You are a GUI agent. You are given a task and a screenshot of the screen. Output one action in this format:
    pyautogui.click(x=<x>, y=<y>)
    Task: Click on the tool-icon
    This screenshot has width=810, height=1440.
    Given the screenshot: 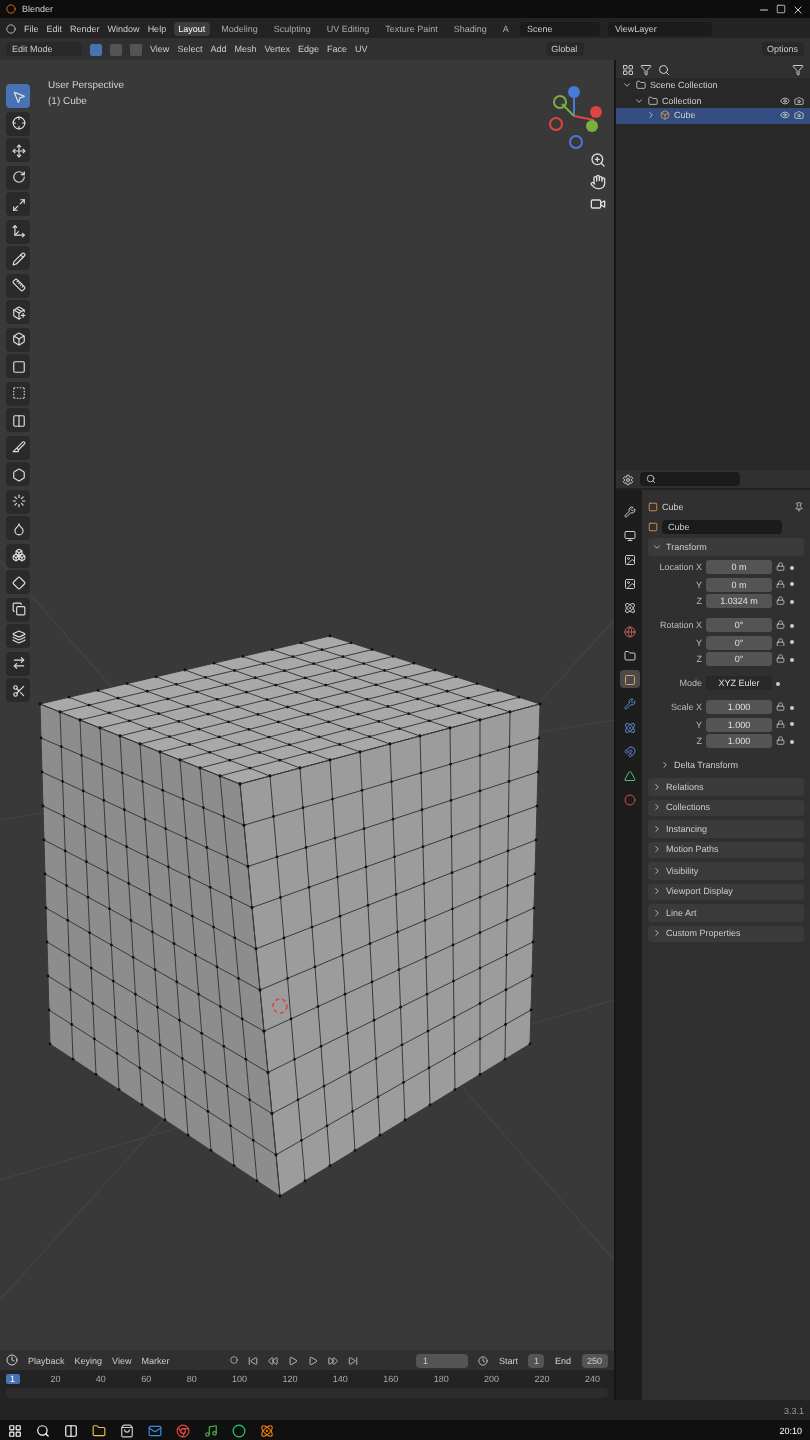 What is the action you would take?
    pyautogui.click(x=629, y=511)
    